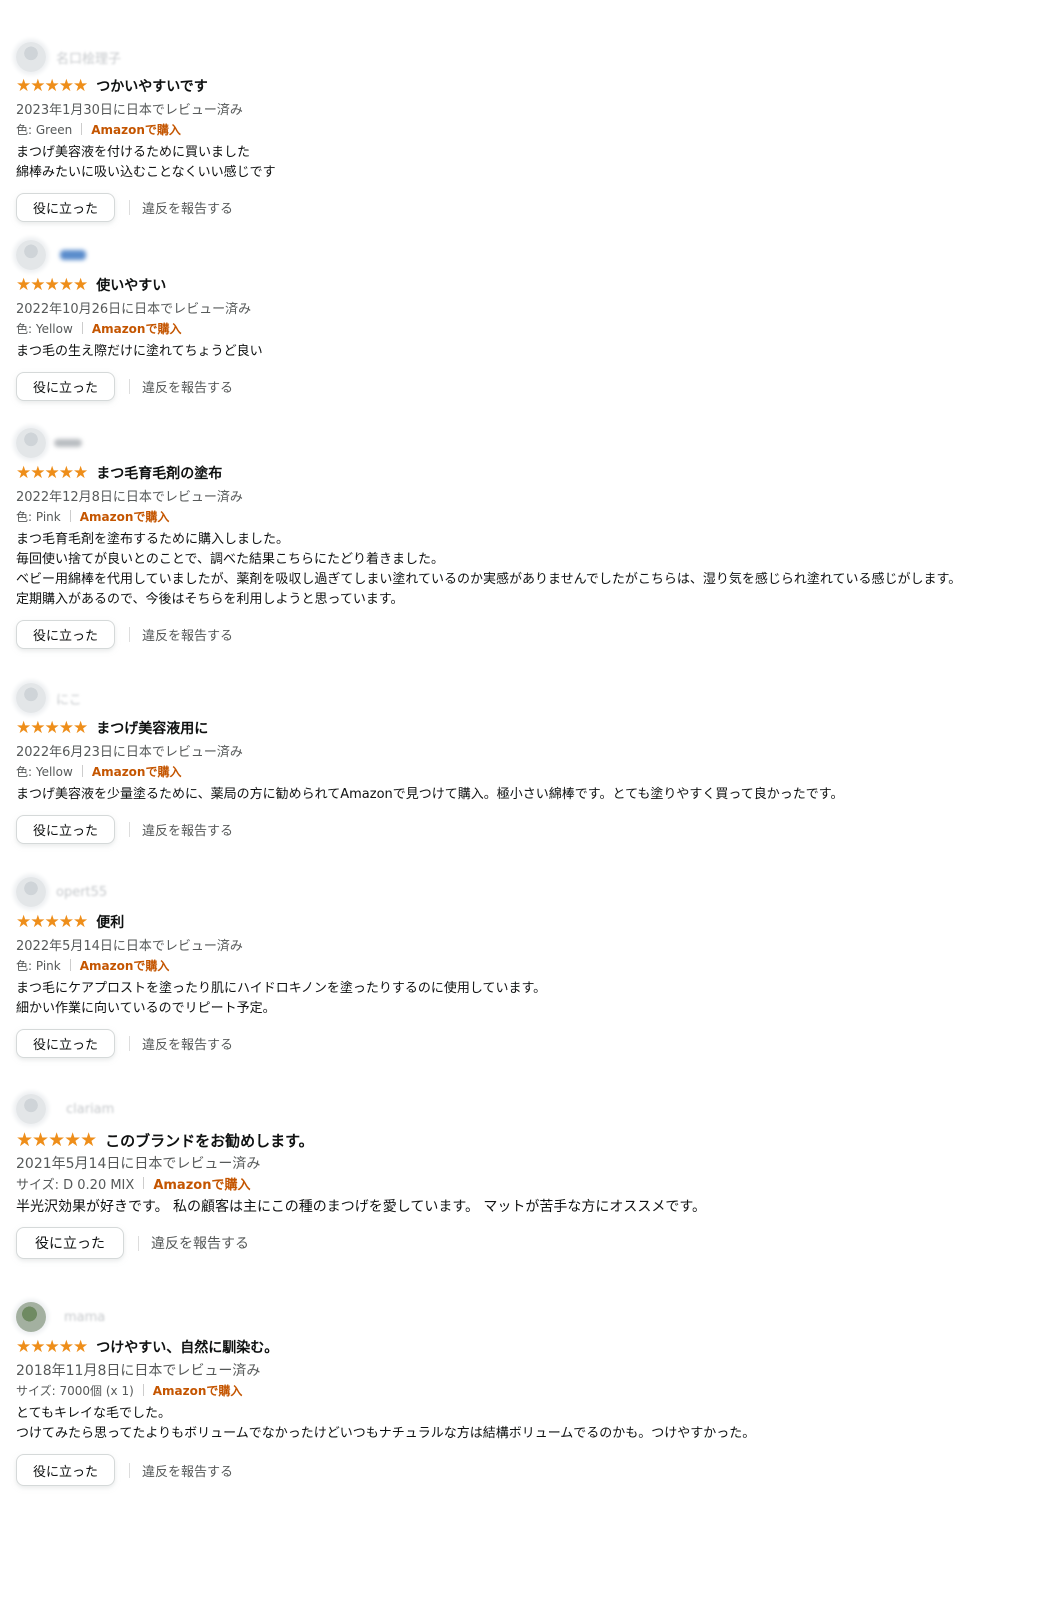 This screenshot has height=1600, width=1059. What do you see at coordinates (209, 1140) in the screenshot?
I see `review-title: このブランドをお勧めします。` at bounding box center [209, 1140].